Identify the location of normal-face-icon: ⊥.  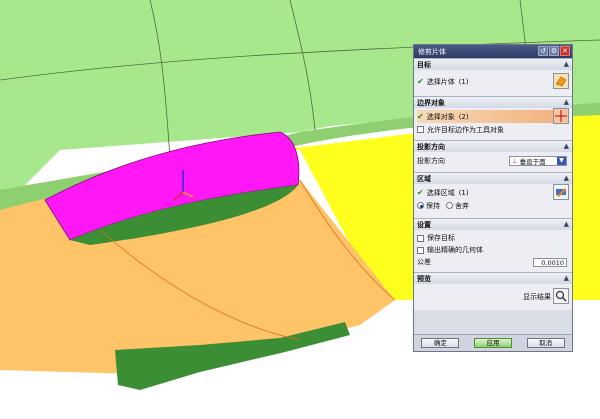
(515, 160).